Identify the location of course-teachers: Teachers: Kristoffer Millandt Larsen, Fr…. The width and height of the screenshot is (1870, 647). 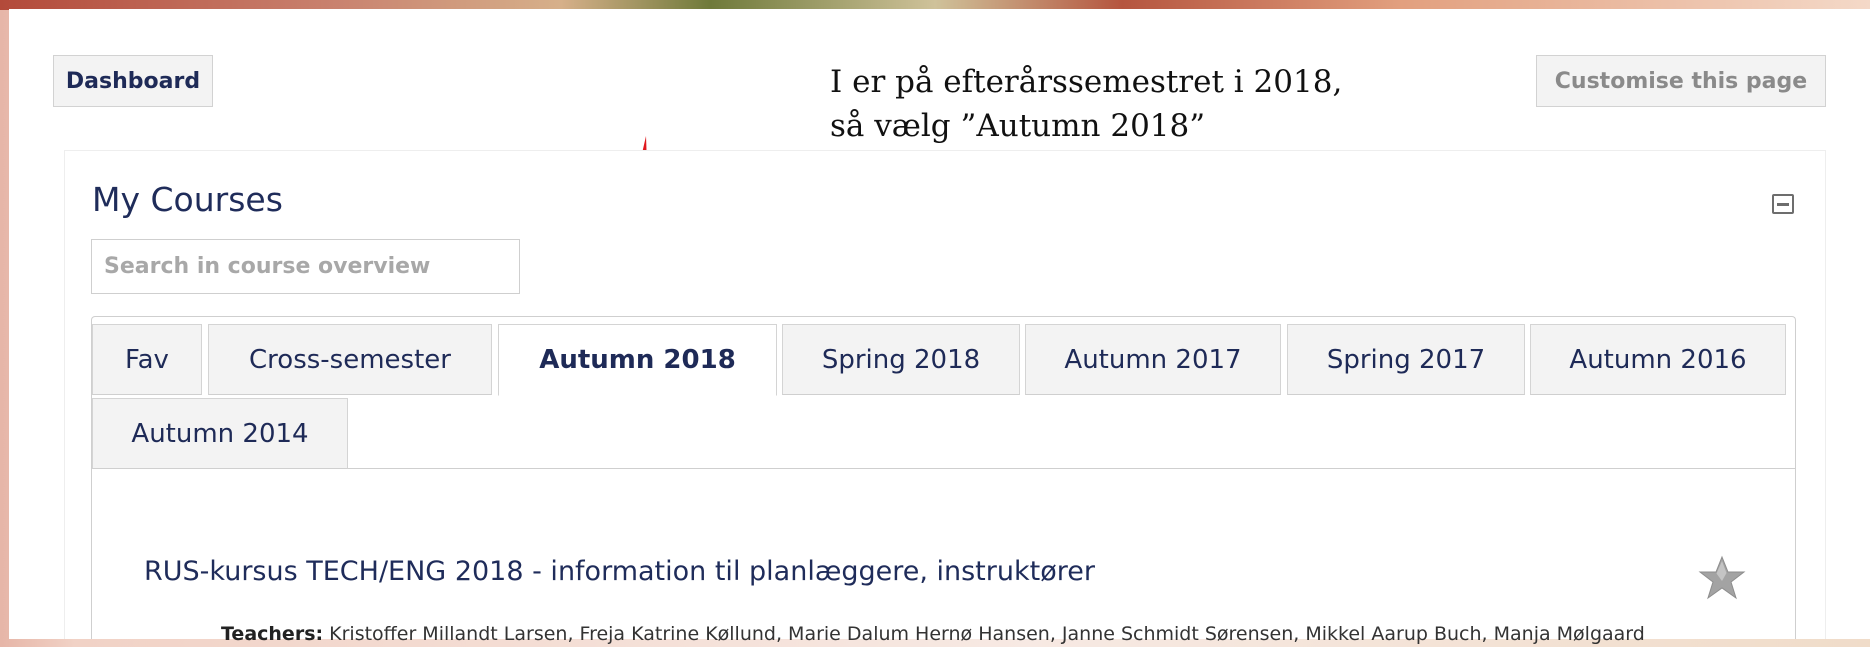
(981, 635).